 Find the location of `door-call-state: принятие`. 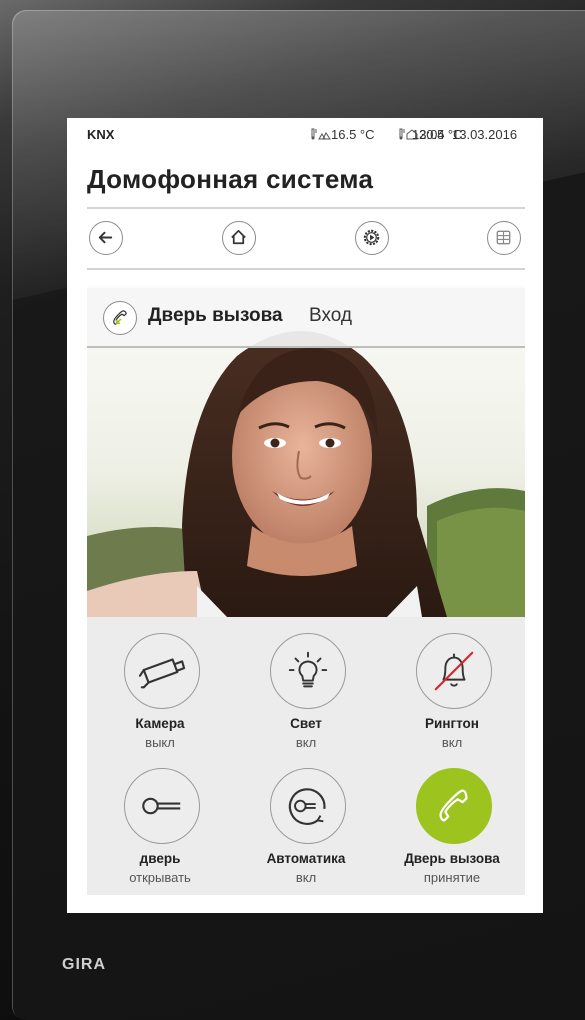

door-call-state: принятие is located at coordinates (452, 877).